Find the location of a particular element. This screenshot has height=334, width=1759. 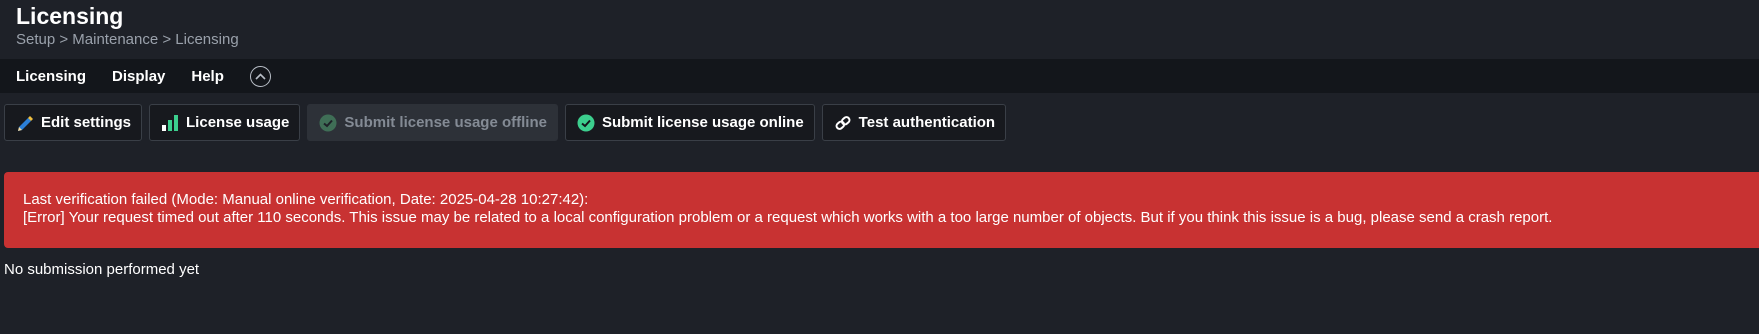

test-authentication-button: Test authentication is located at coordinates (914, 122).